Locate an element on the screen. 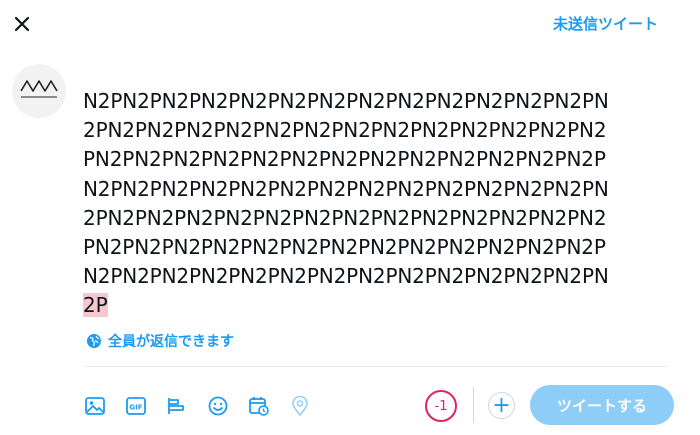  media-toolbar: GIF is located at coordinates (205, 406).